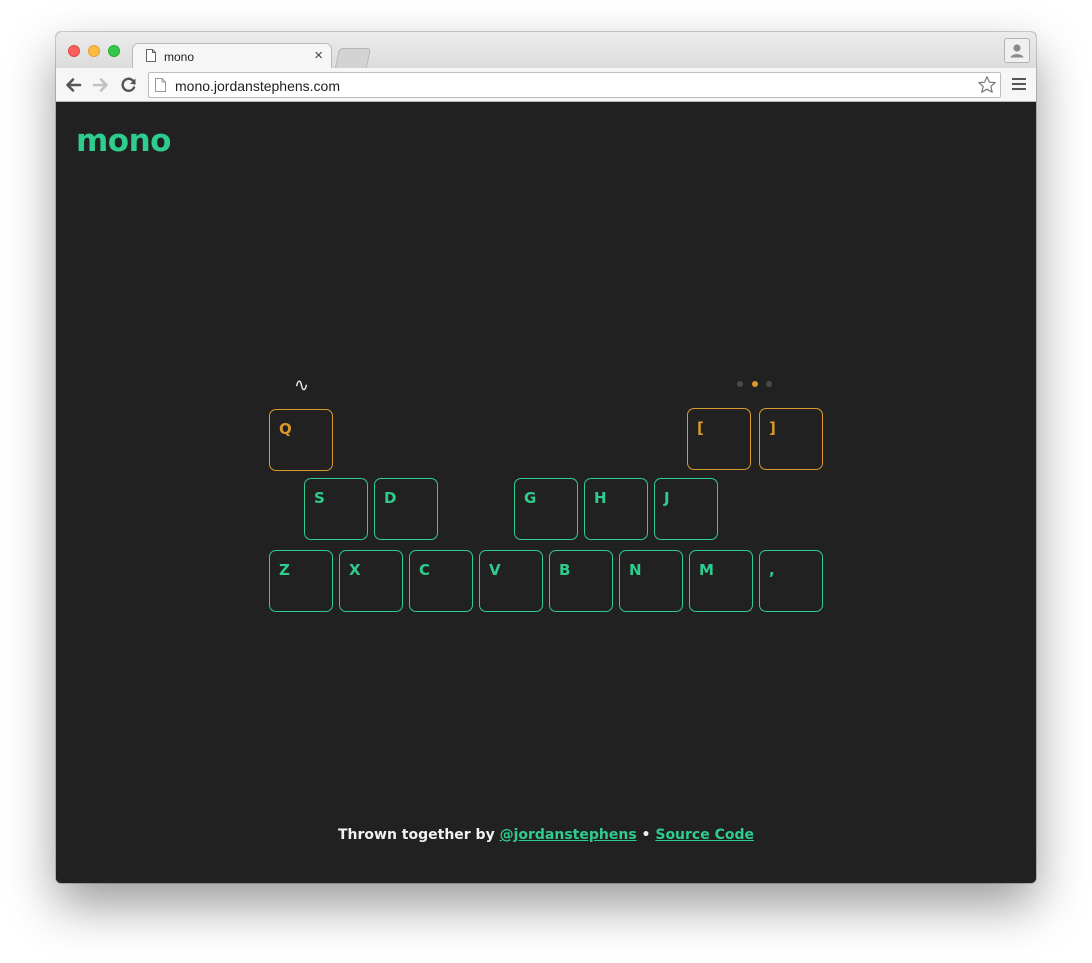 The height and width of the screenshot is (963, 1092). What do you see at coordinates (160, 85) in the screenshot?
I see `page-icon` at bounding box center [160, 85].